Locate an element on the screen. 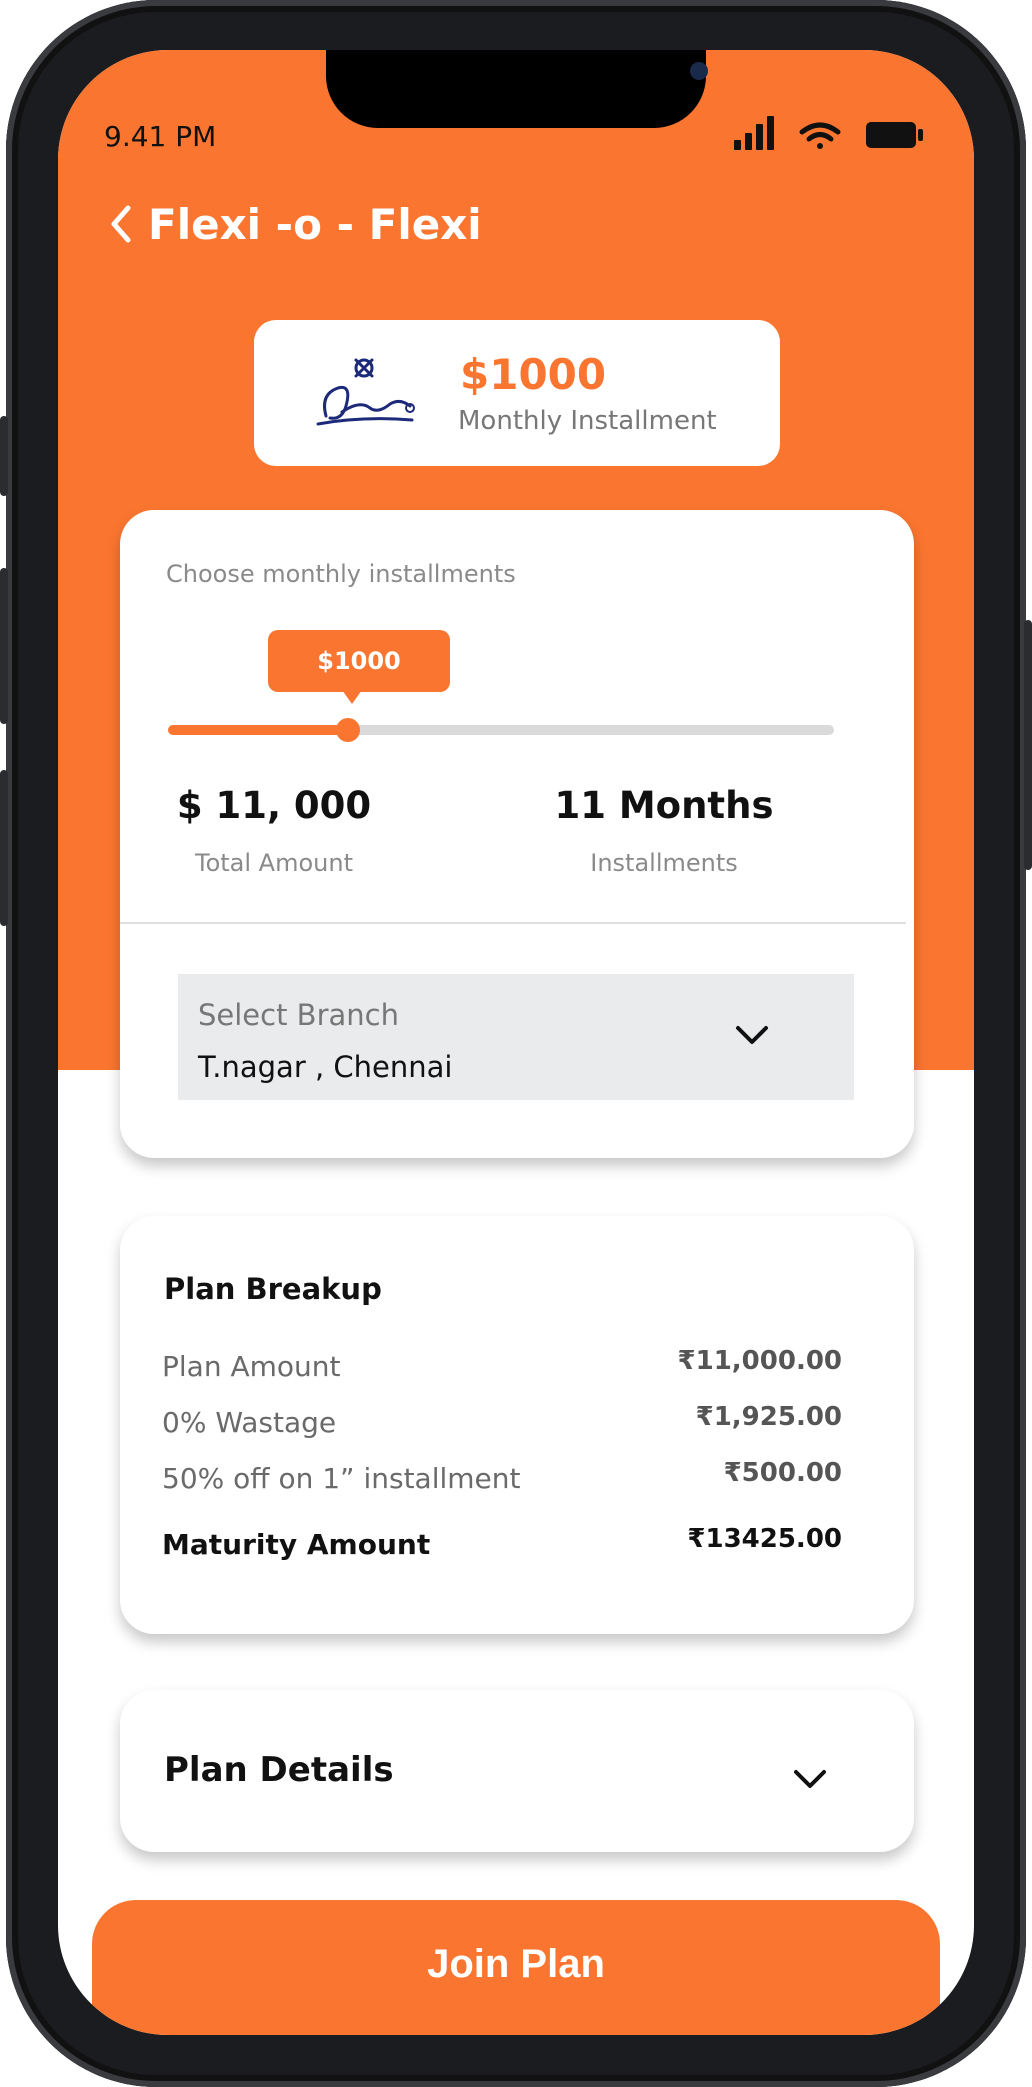 Image resolution: width=1032 pixels, height=2087 pixels. installments-stat: 11 Months Installments is located at coordinates (664, 830).